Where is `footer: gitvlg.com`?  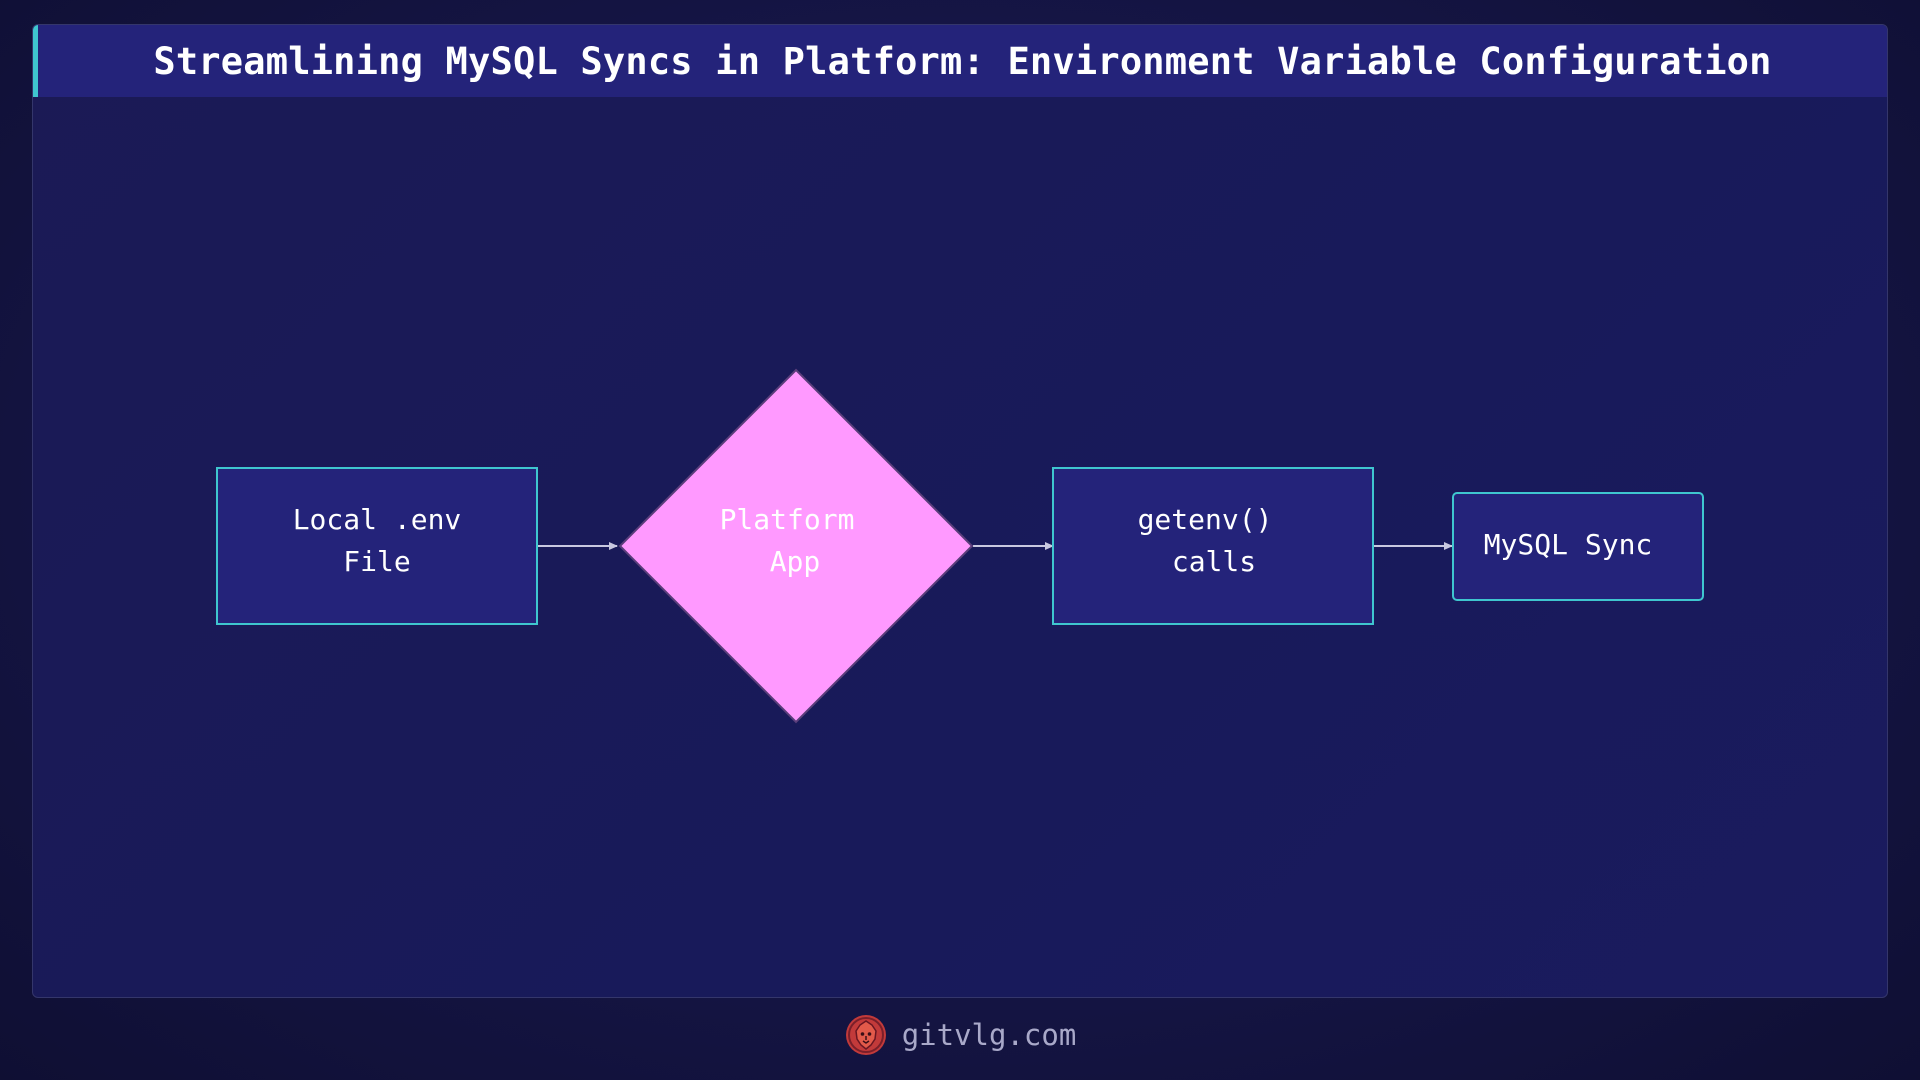
footer: gitvlg.com is located at coordinates (960, 1035).